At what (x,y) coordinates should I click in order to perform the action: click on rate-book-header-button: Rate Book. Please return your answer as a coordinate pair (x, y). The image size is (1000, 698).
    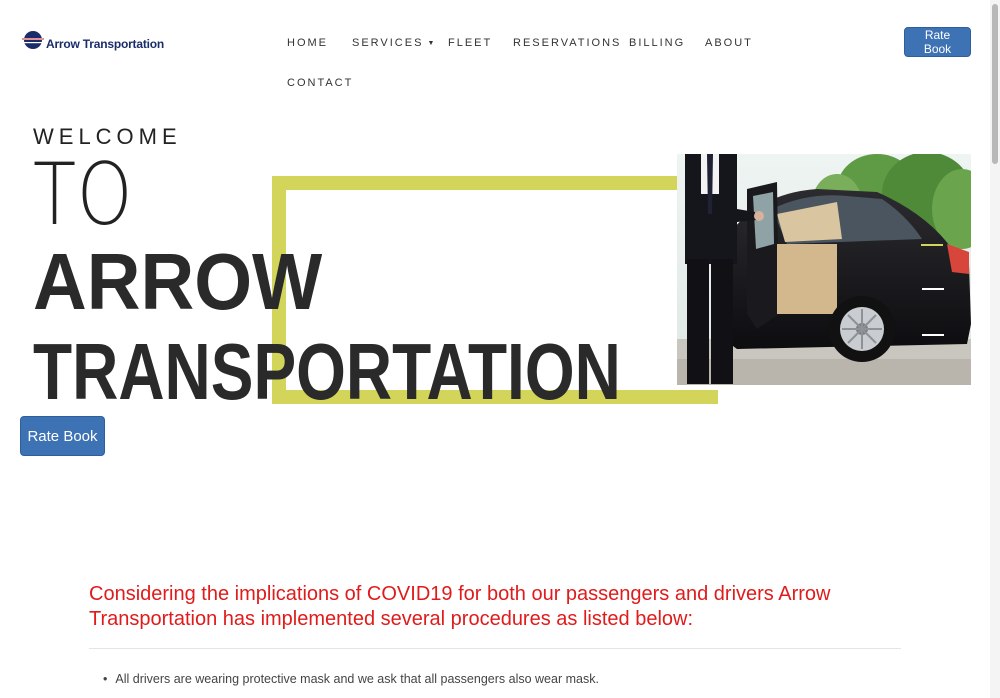
    Looking at the image, I should click on (937, 42).